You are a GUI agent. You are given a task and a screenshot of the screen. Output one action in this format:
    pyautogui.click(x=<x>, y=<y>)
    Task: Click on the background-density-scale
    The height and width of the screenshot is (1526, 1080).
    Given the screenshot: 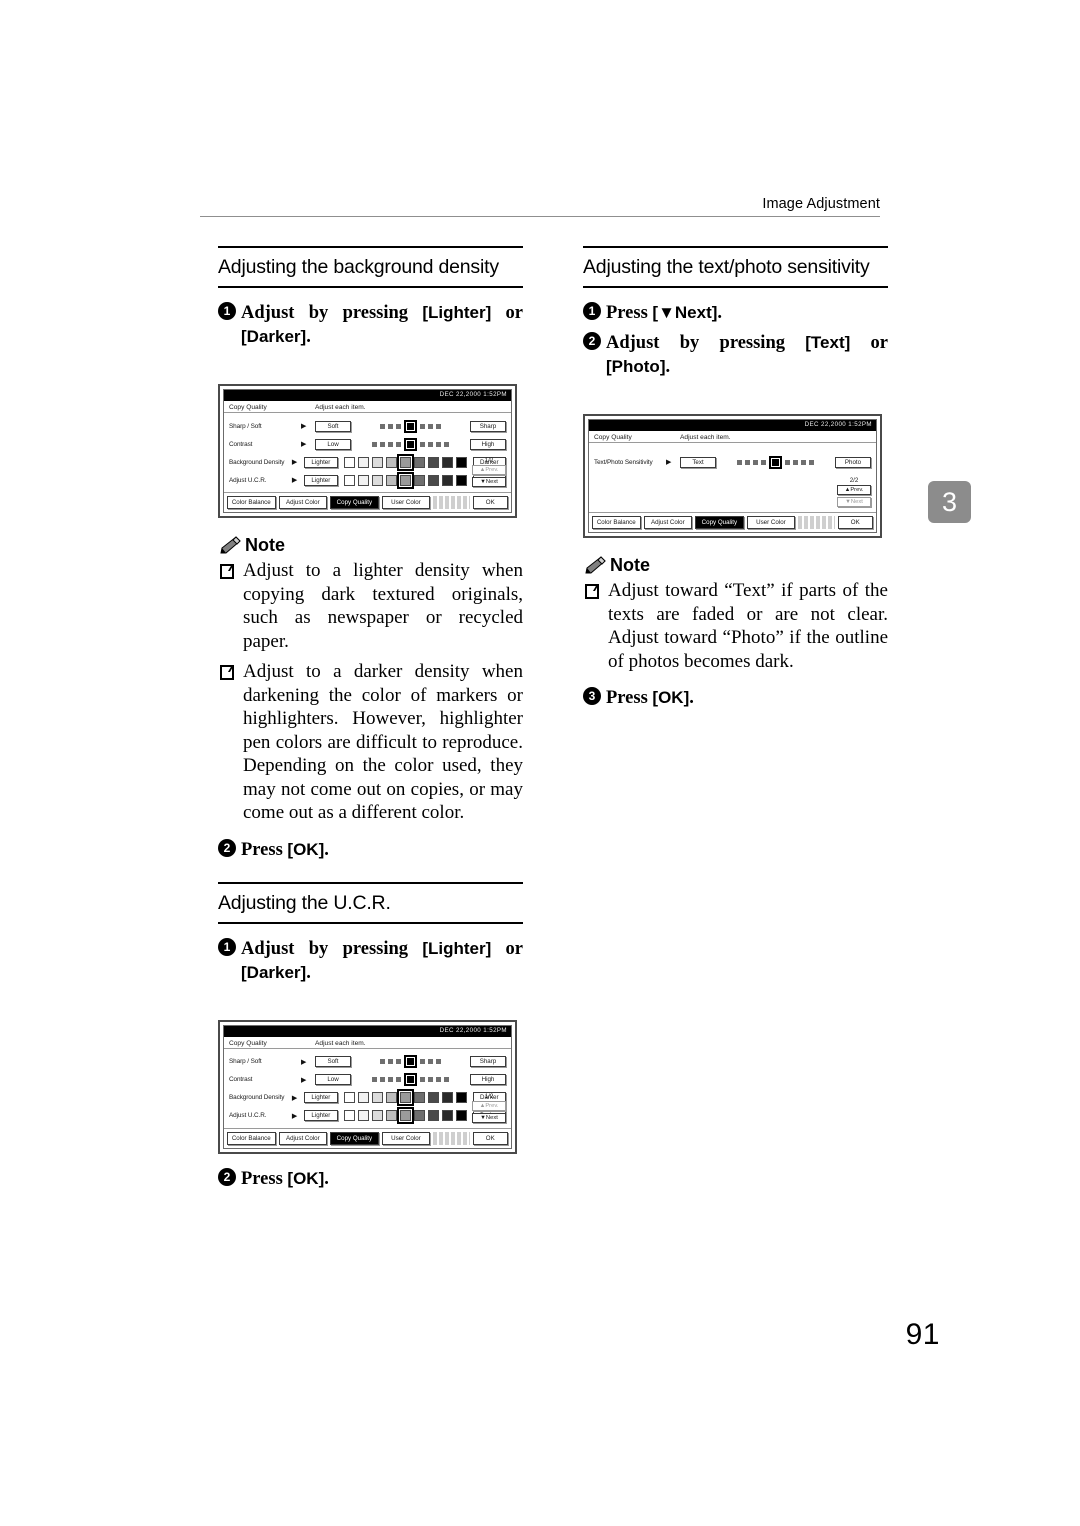 What is the action you would take?
    pyautogui.click(x=405, y=462)
    